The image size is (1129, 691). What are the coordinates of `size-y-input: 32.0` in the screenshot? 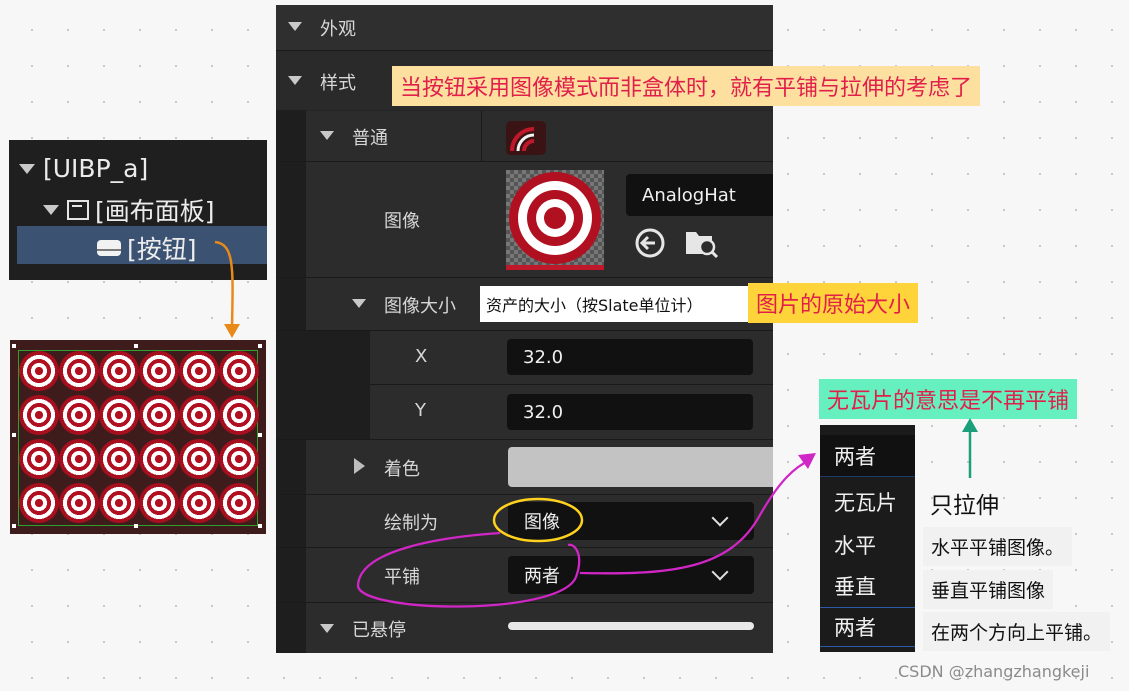 It's located at (630, 412).